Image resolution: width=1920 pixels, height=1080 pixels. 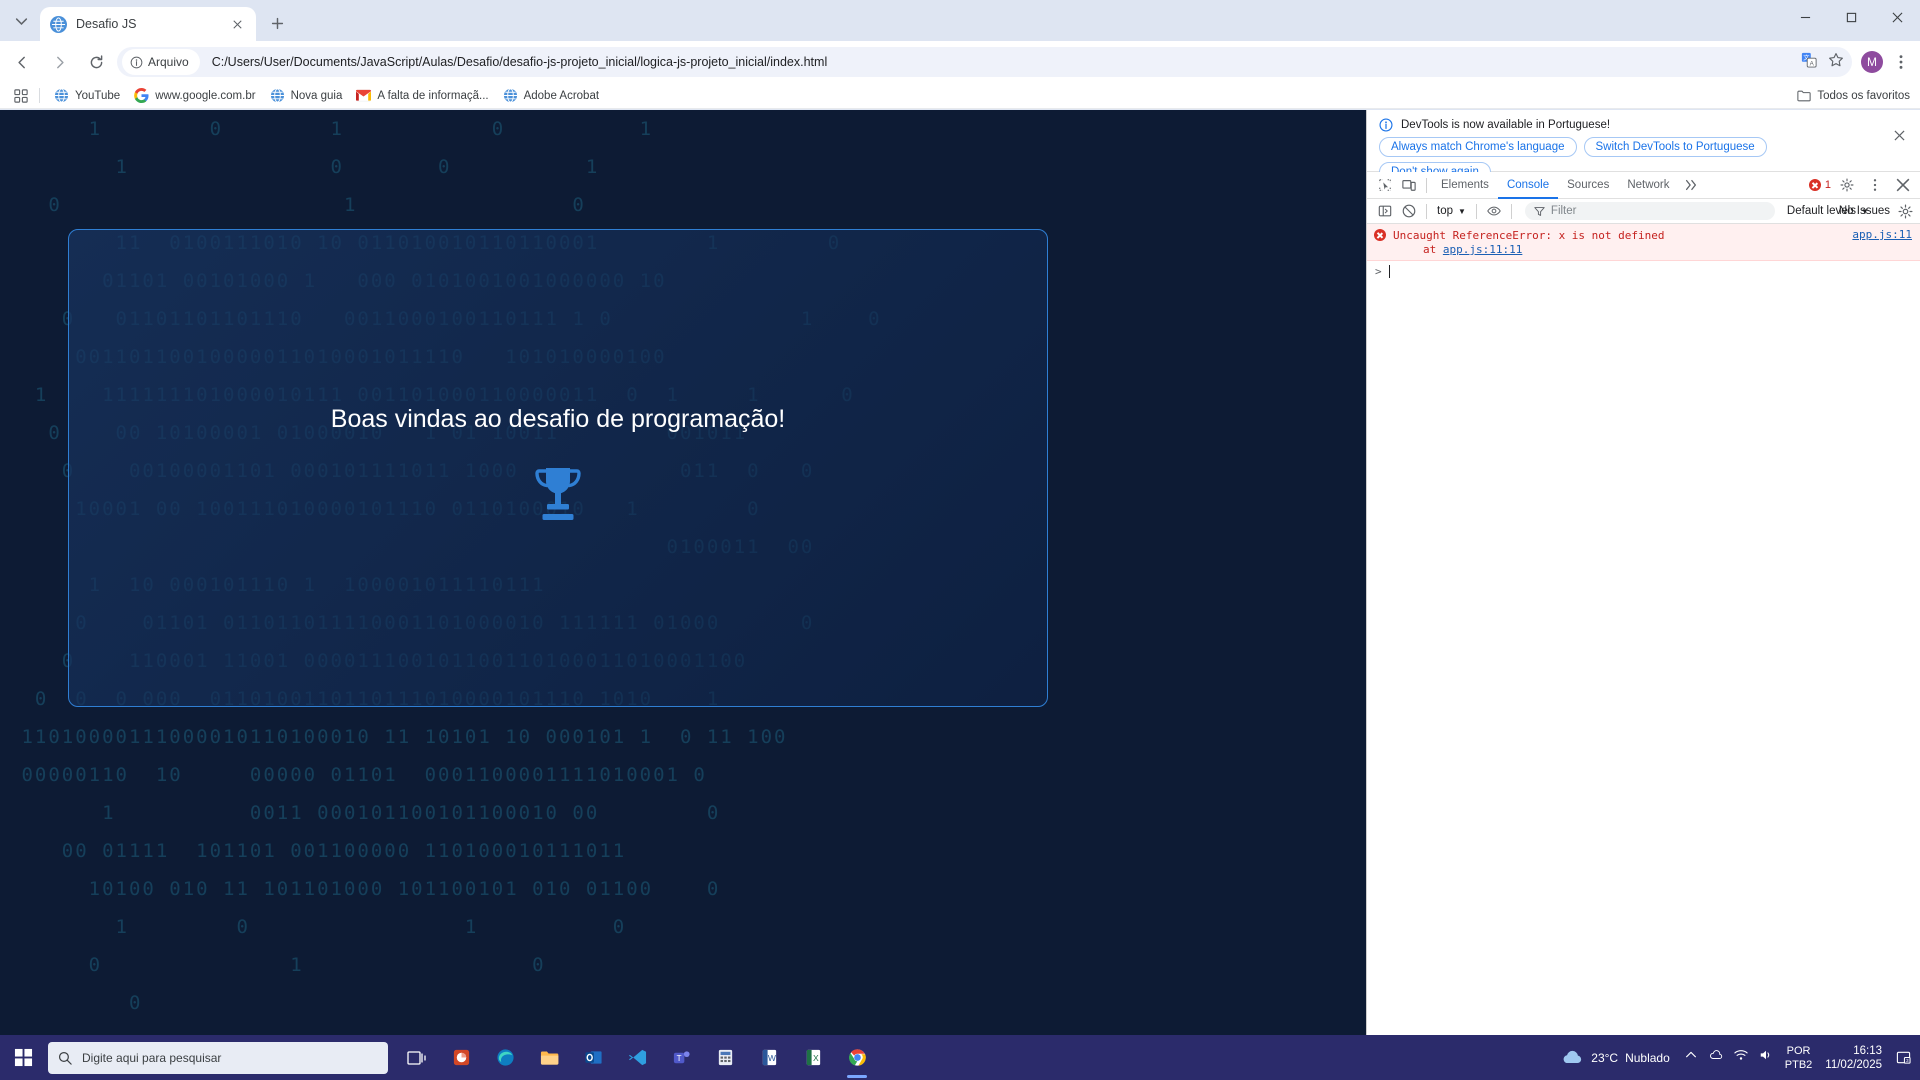 What do you see at coordinates (1385, 211) in the screenshot?
I see `console-sidebar-icon` at bounding box center [1385, 211].